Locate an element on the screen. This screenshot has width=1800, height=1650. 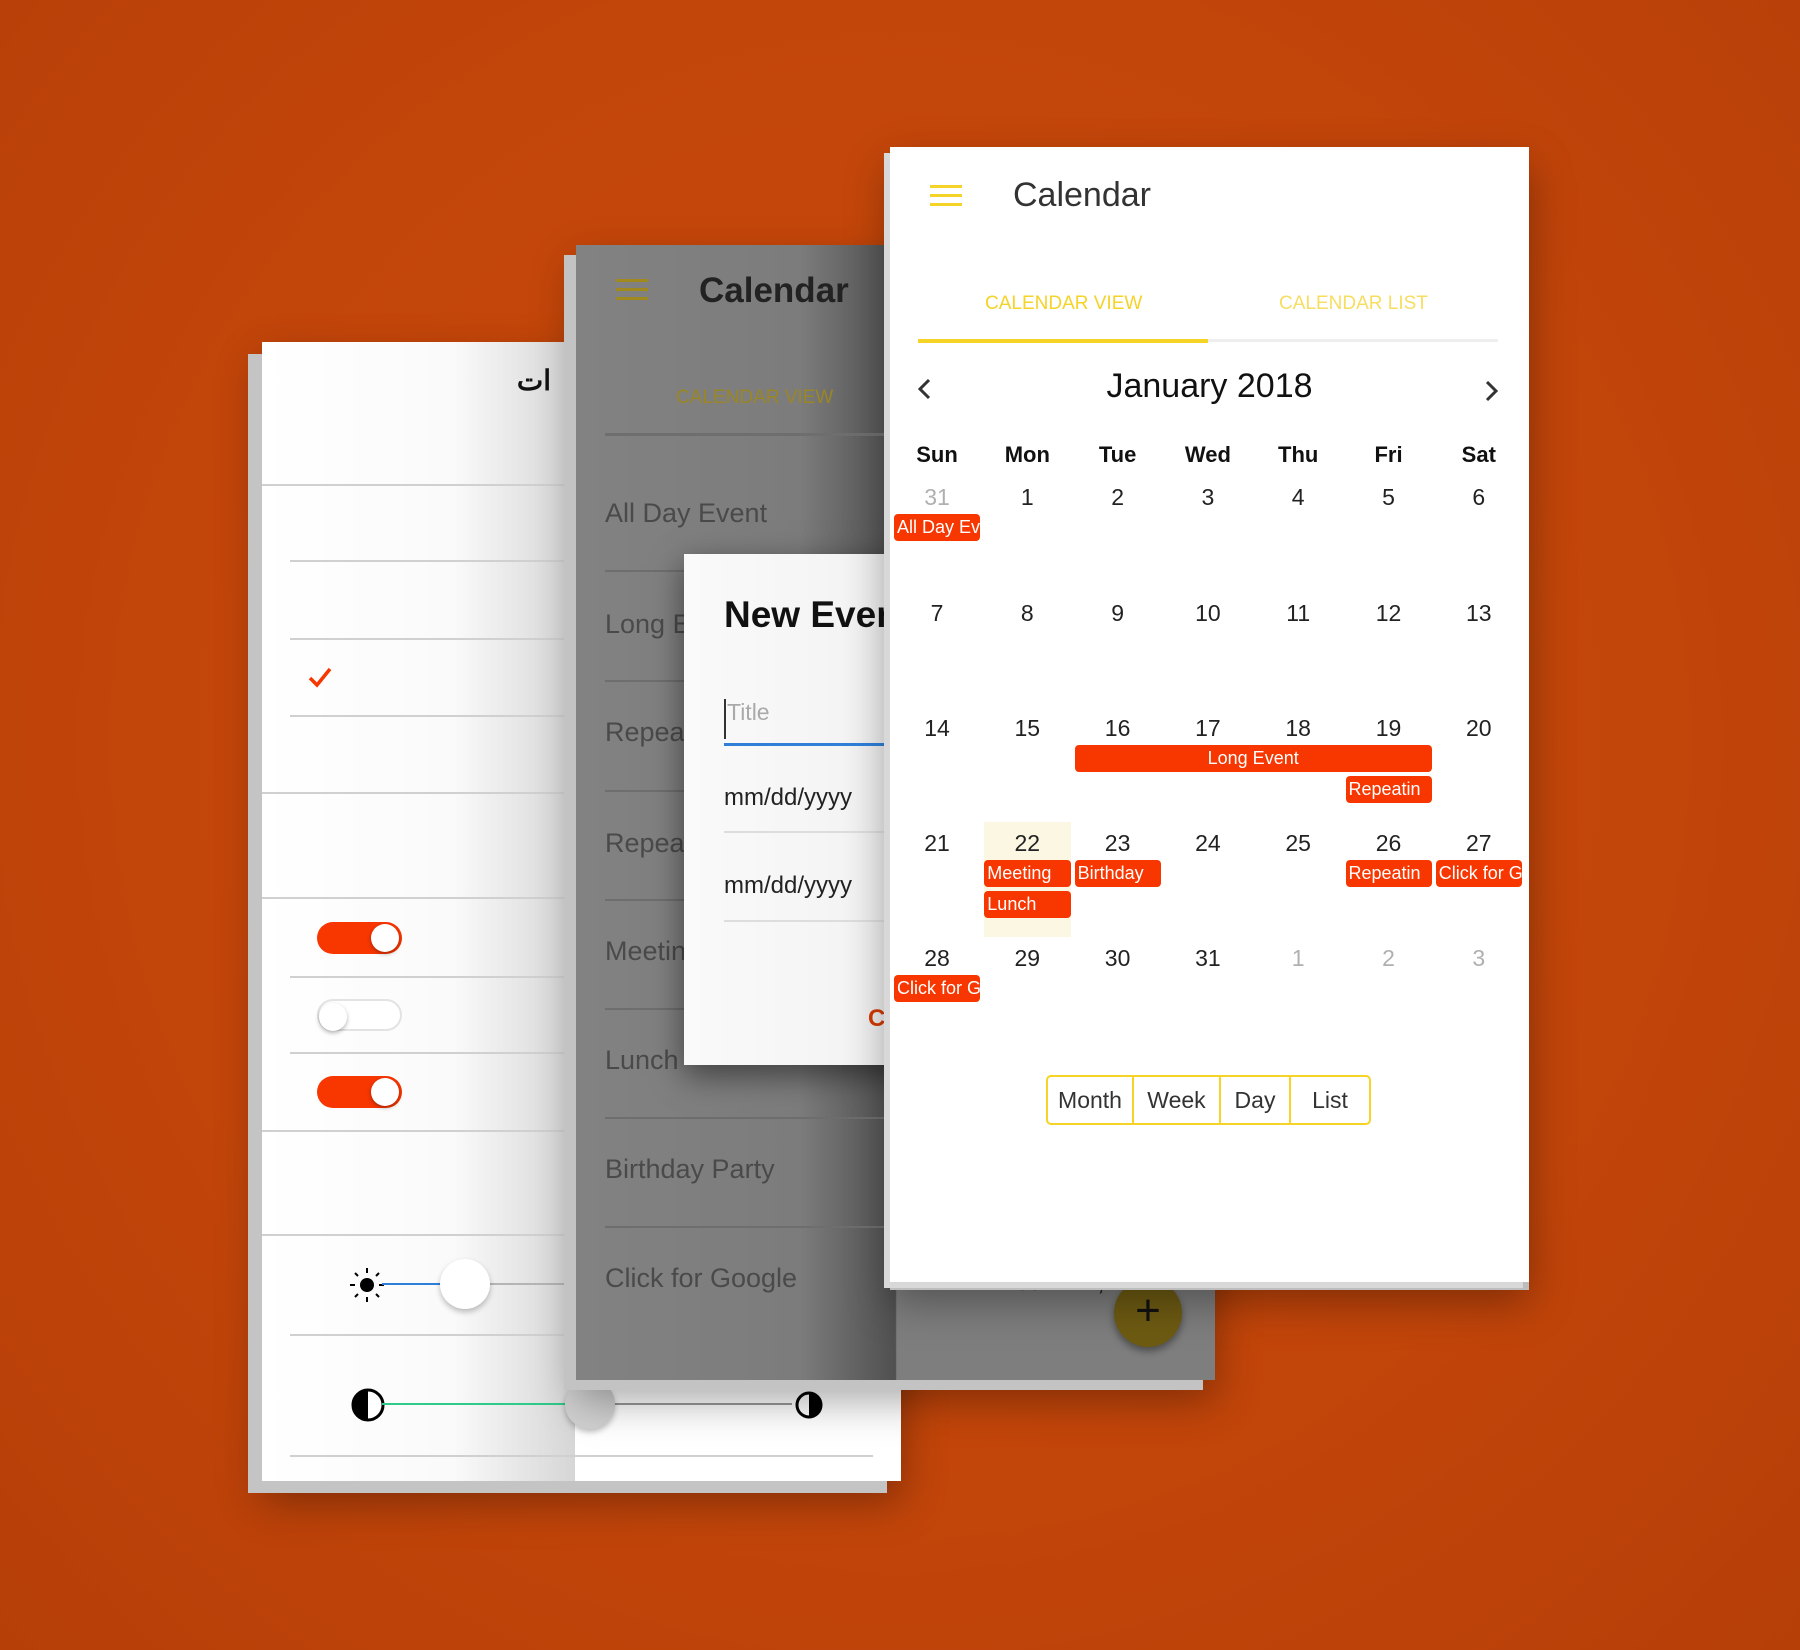
view-button-month: Month is located at coordinates (1091, 1100).